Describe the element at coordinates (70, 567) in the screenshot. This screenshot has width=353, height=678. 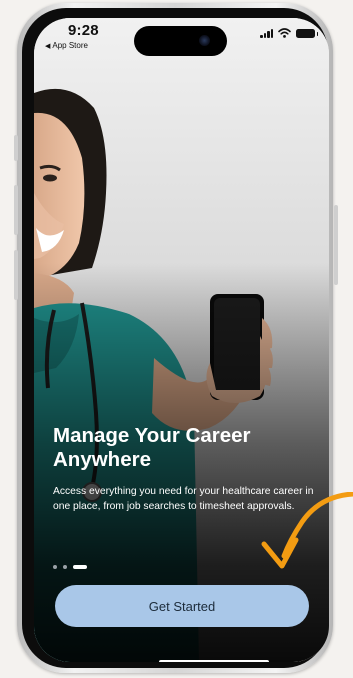
I see `page-indicator` at that location.